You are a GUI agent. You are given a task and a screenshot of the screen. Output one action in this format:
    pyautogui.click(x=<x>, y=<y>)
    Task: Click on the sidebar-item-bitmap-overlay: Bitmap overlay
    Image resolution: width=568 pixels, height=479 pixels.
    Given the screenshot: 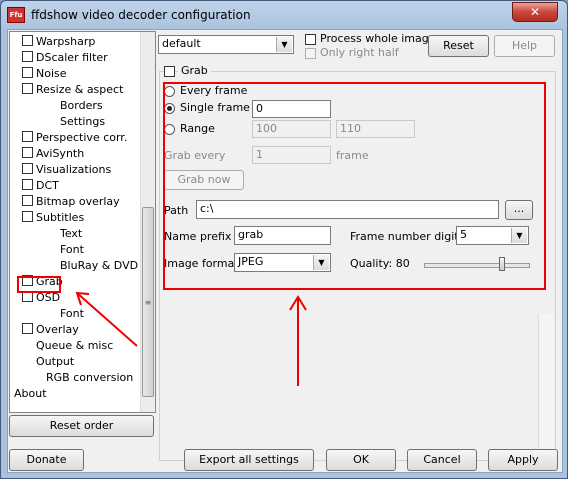 What is the action you would take?
    pyautogui.click(x=71, y=202)
    